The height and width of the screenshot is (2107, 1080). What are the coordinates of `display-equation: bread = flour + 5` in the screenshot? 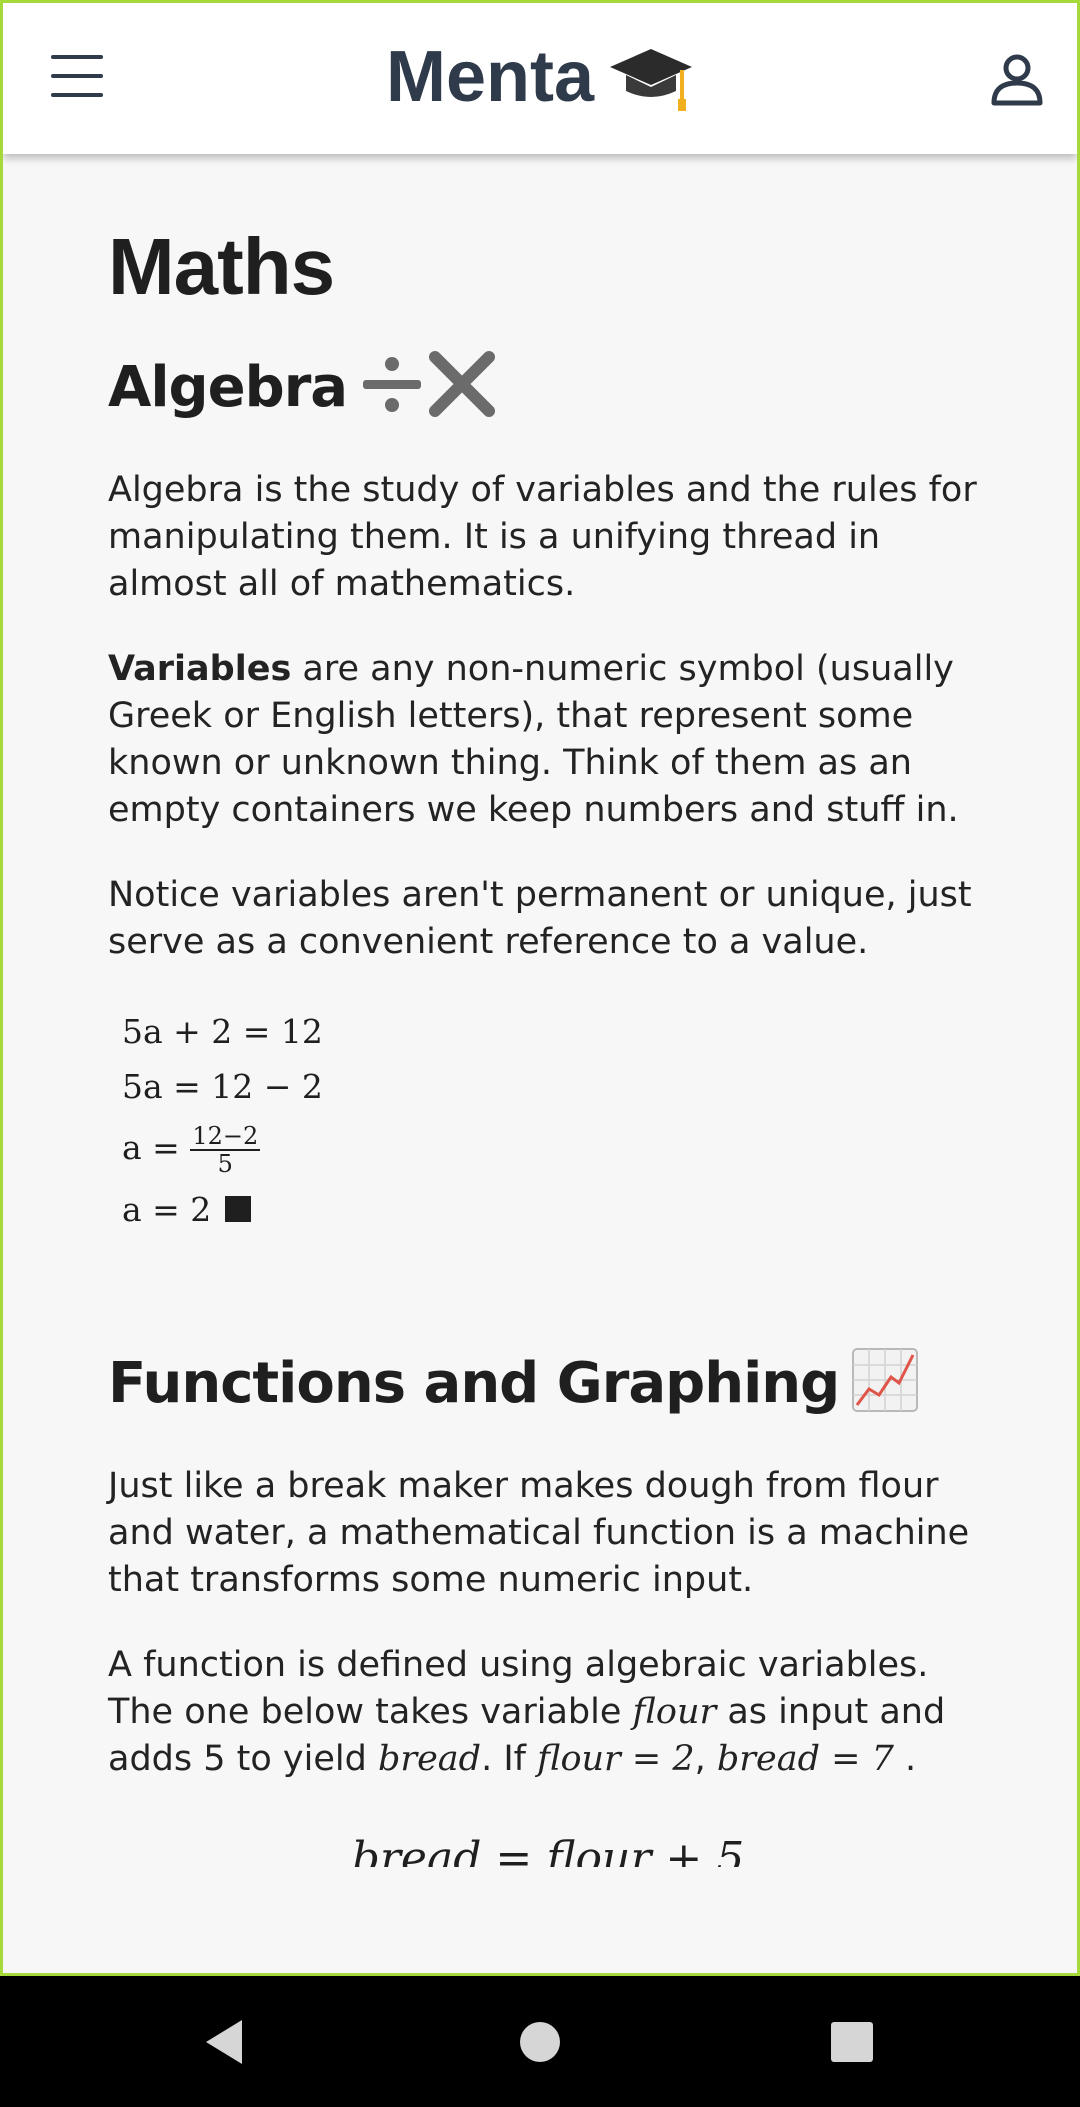 It's located at (548, 1850).